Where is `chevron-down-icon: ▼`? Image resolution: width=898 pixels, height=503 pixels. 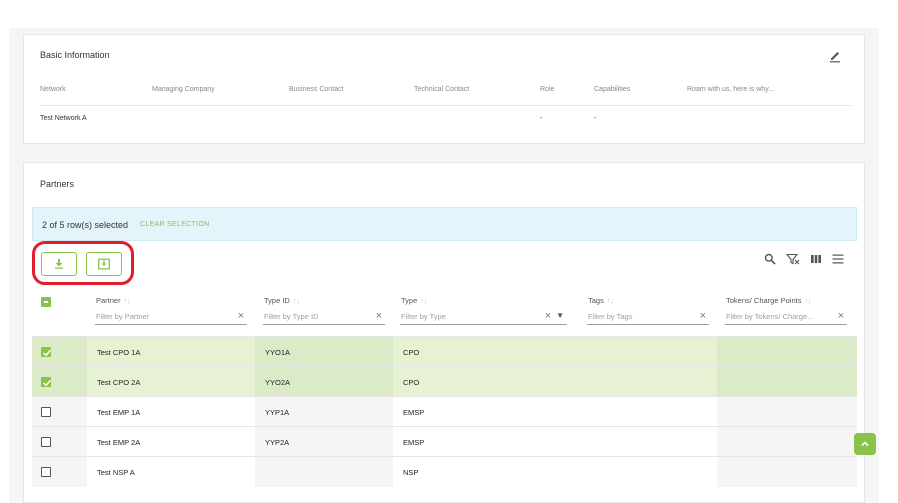 chevron-down-icon: ▼ is located at coordinates (560, 315).